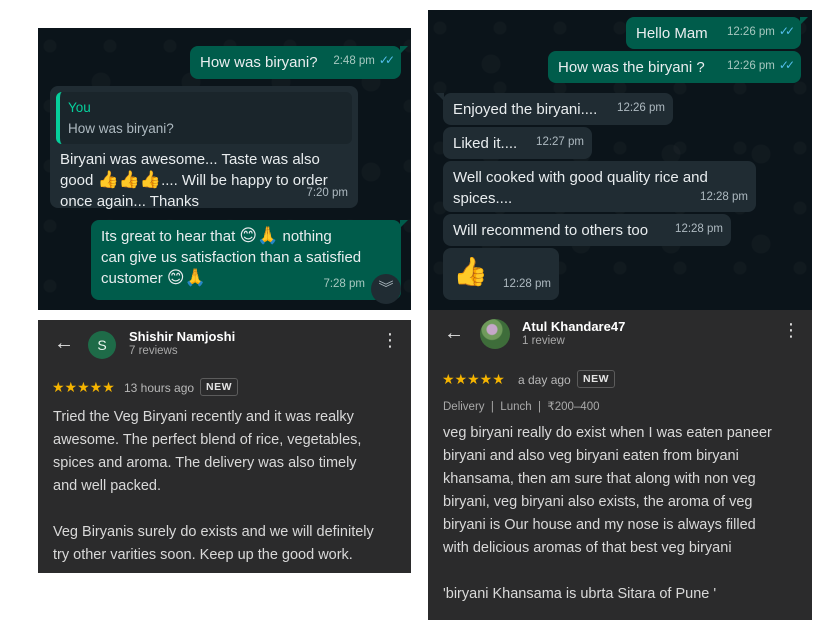  I want to click on outgoing-message: How was biryani? 2:48 pm ✓✓, so click(299, 62).